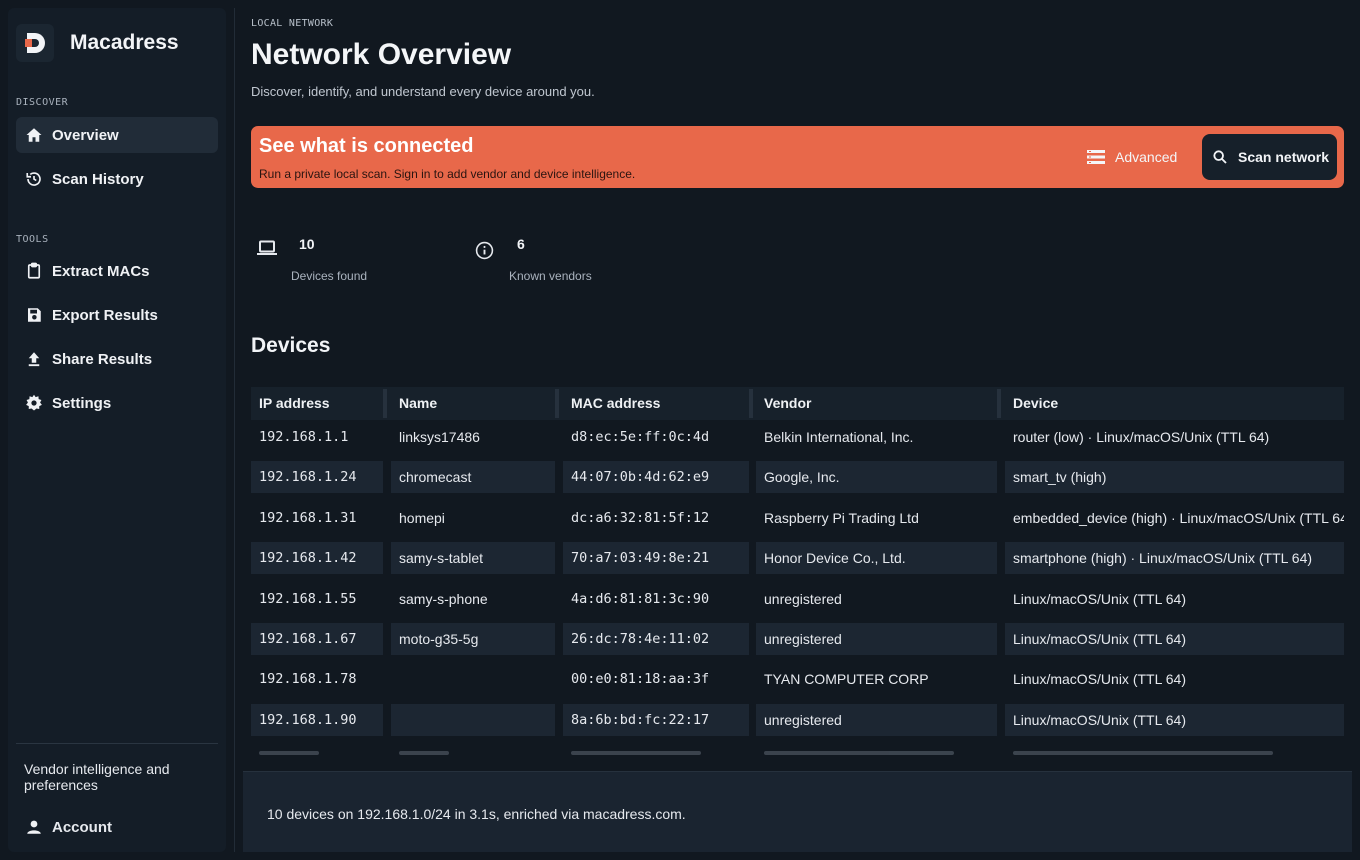 This screenshot has height=860, width=1360. Describe the element at coordinates (117, 403) in the screenshot. I see `sidebar-item-settings: Settings` at that location.